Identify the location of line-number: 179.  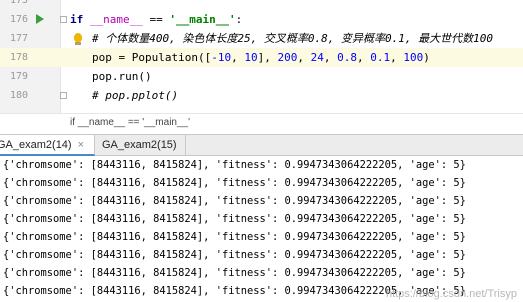
(18, 76).